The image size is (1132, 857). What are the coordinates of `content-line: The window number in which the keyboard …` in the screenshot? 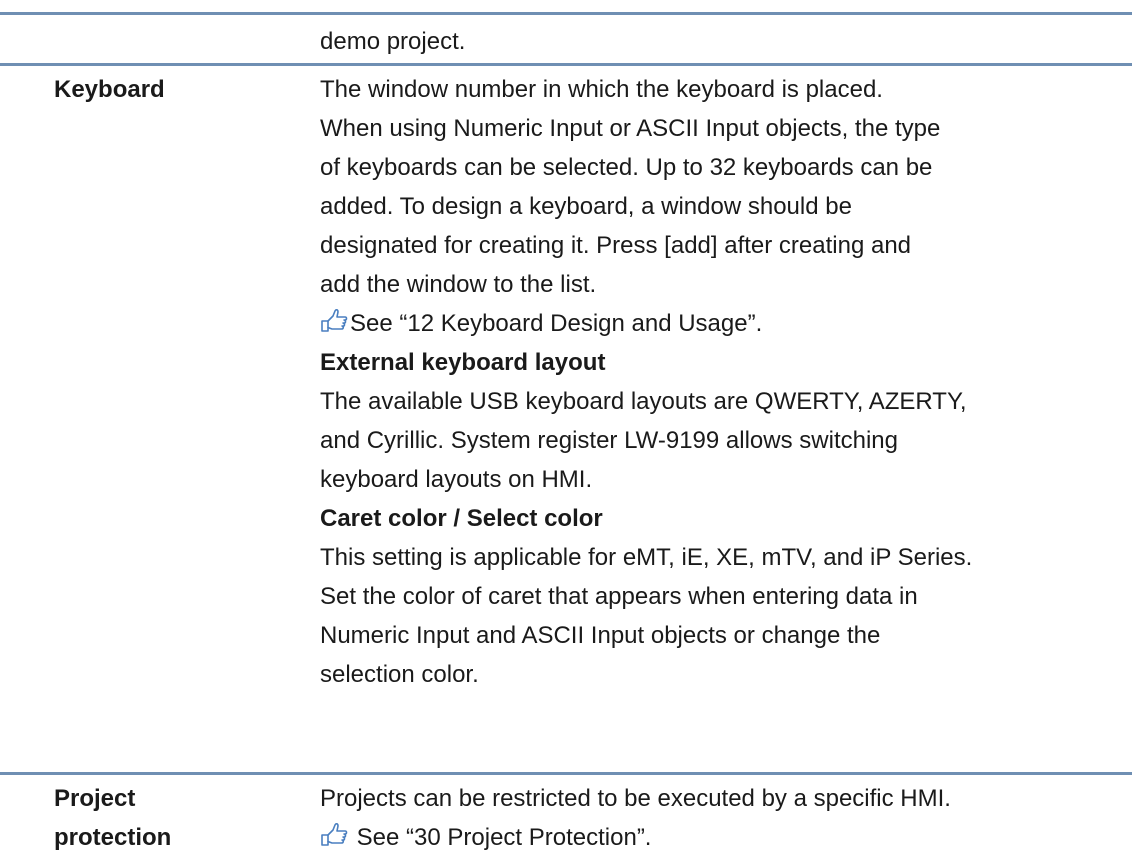 It's located at (601, 89).